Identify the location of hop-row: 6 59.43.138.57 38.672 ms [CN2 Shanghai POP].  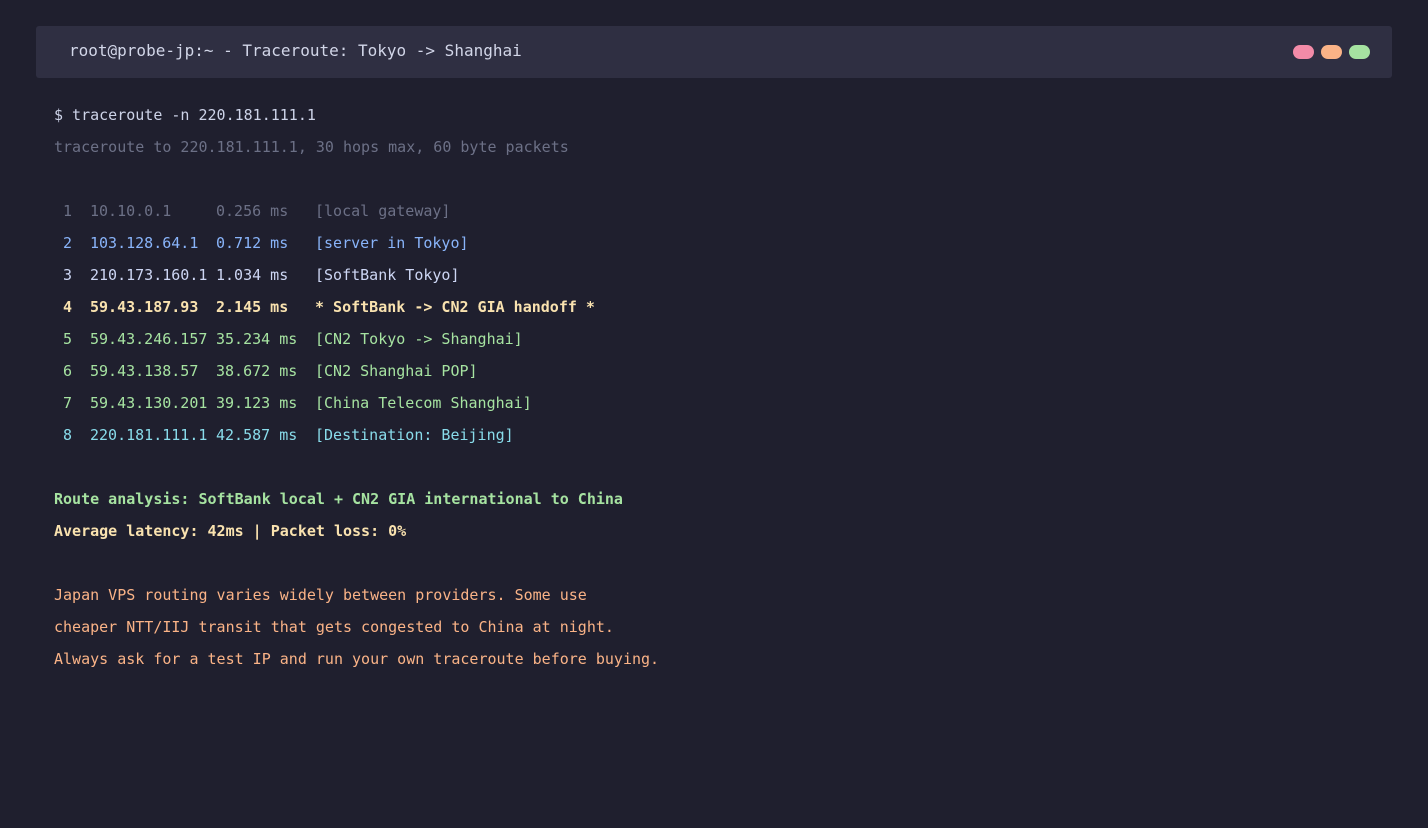
(714, 371).